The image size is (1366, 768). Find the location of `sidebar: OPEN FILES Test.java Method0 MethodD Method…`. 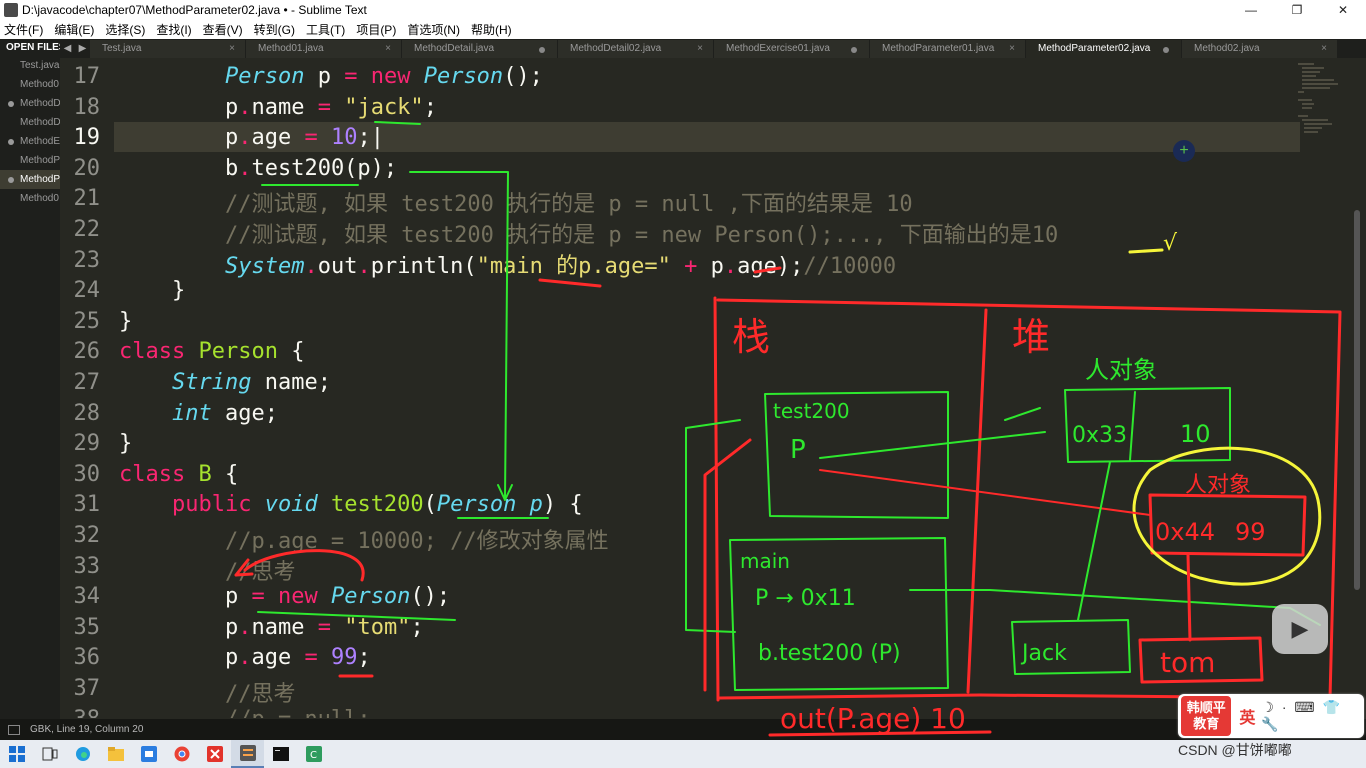

sidebar: OPEN FILES Test.java Method0 MethodD Method… is located at coordinates (30, 379).